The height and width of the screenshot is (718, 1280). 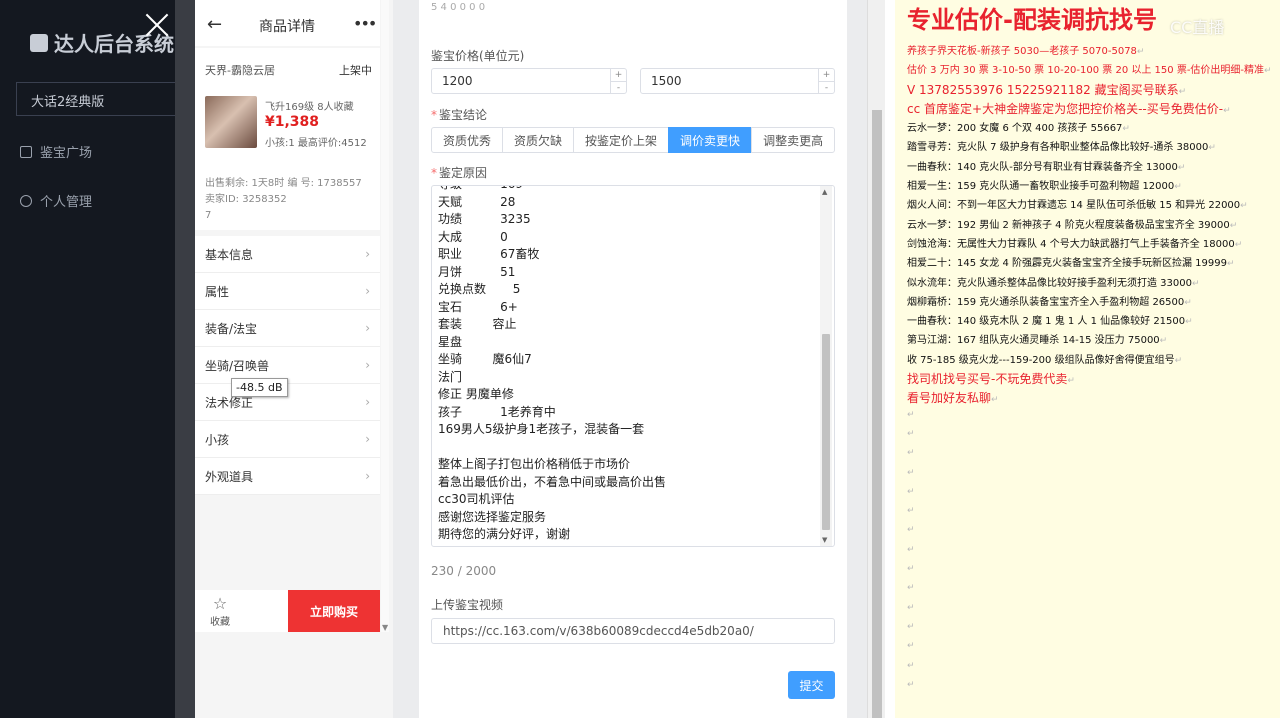 I want to click on section-appearance: 外观道具 ›, so click(x=287, y=476).